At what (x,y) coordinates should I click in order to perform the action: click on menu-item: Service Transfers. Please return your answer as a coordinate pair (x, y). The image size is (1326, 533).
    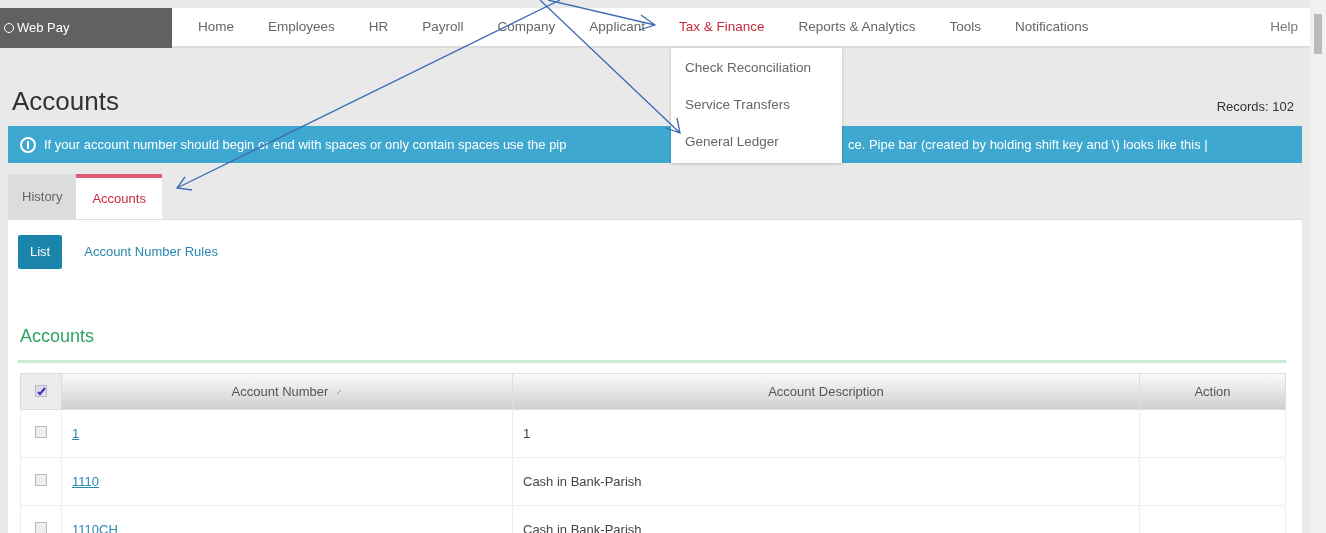
    Looking at the image, I should click on (763, 105).